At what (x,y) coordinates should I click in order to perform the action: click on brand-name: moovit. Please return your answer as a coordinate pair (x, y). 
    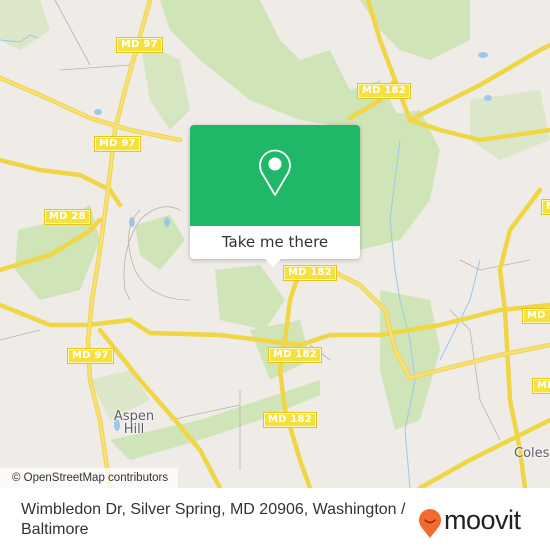
    Looking at the image, I should click on (482, 519).